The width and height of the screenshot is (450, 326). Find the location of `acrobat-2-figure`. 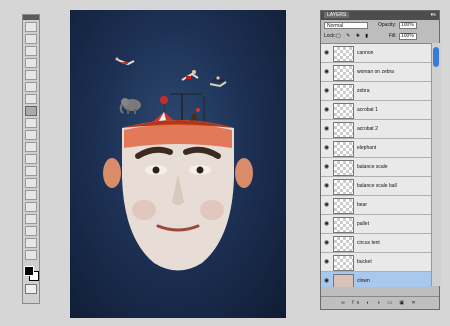

acrobat-2-figure is located at coordinates (190, 75).